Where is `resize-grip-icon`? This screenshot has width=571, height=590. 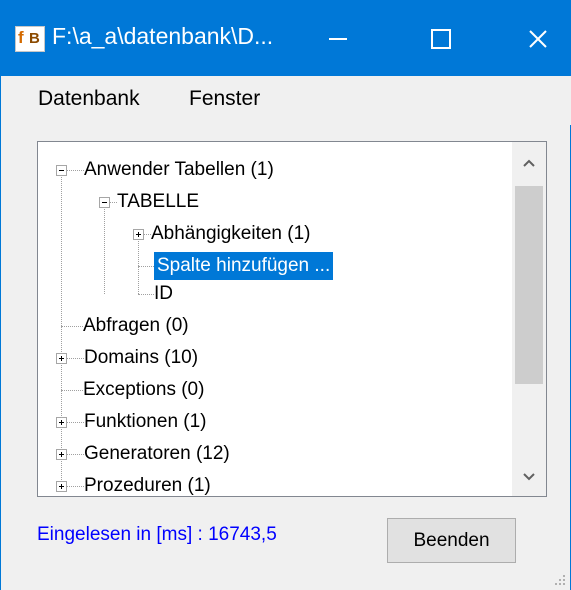
resize-grip-icon is located at coordinates (560, 580).